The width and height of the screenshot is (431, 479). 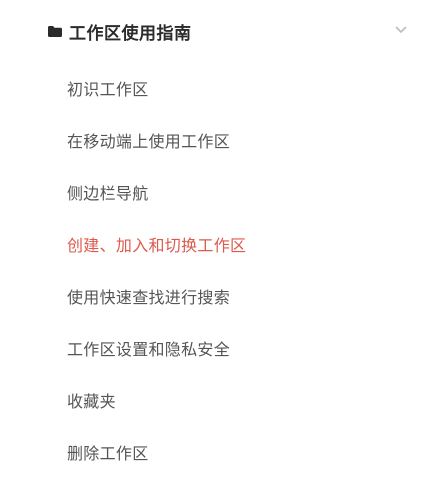 What do you see at coordinates (215, 348) in the screenshot?
I see `nav-item: 工作区设置和隐私安全` at bounding box center [215, 348].